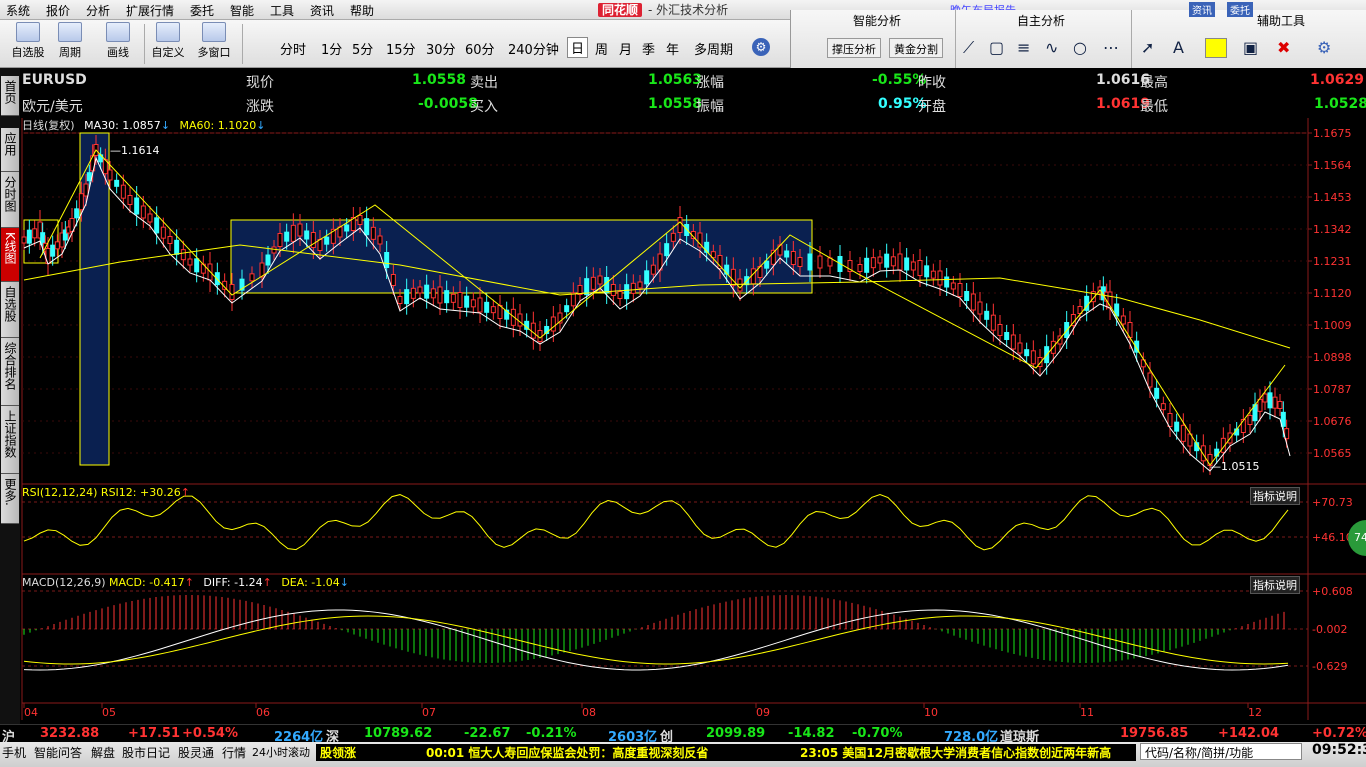  What do you see at coordinates (656, 522) in the screenshot?
I see `rsi-line` at bounding box center [656, 522].